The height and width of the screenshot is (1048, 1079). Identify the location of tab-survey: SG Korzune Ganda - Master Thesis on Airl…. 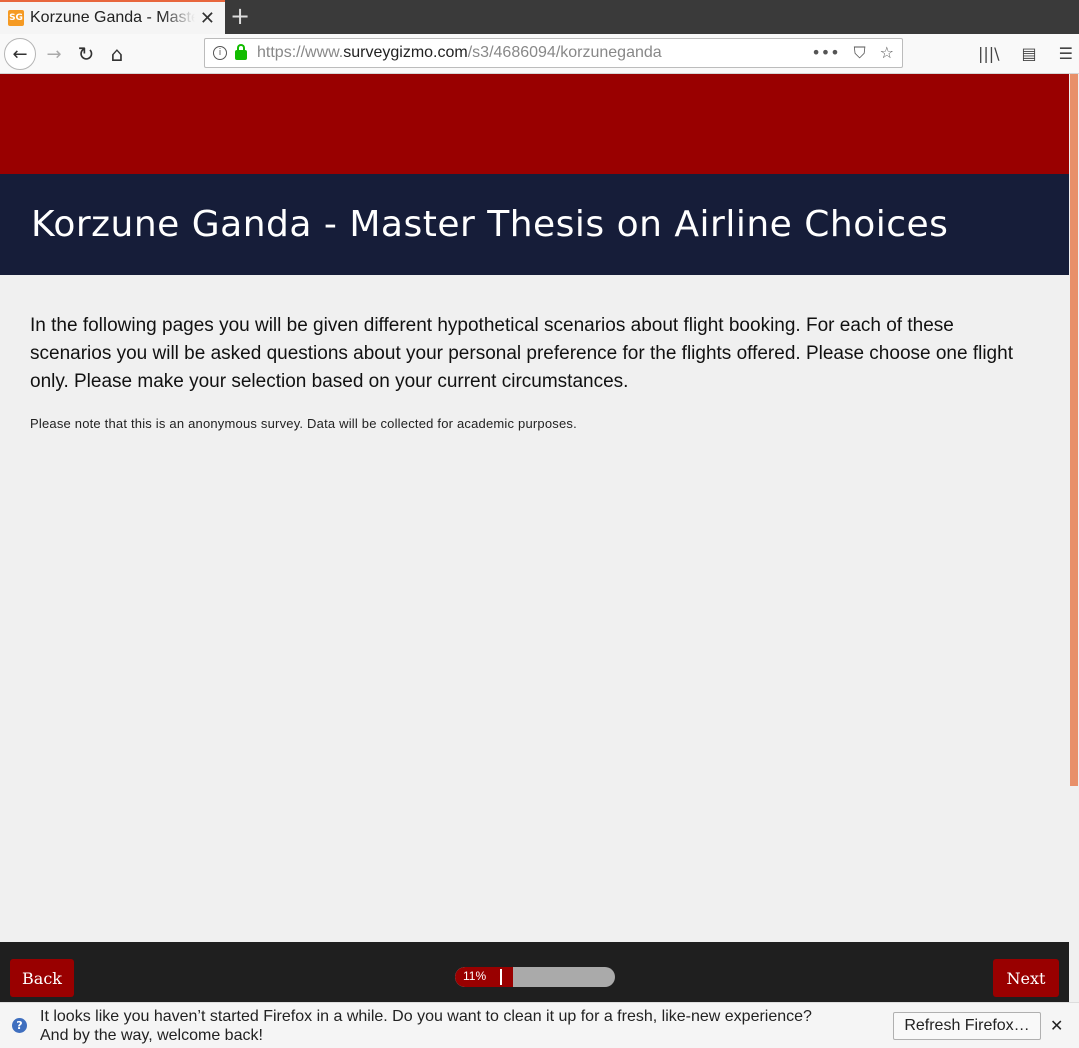
(112, 17).